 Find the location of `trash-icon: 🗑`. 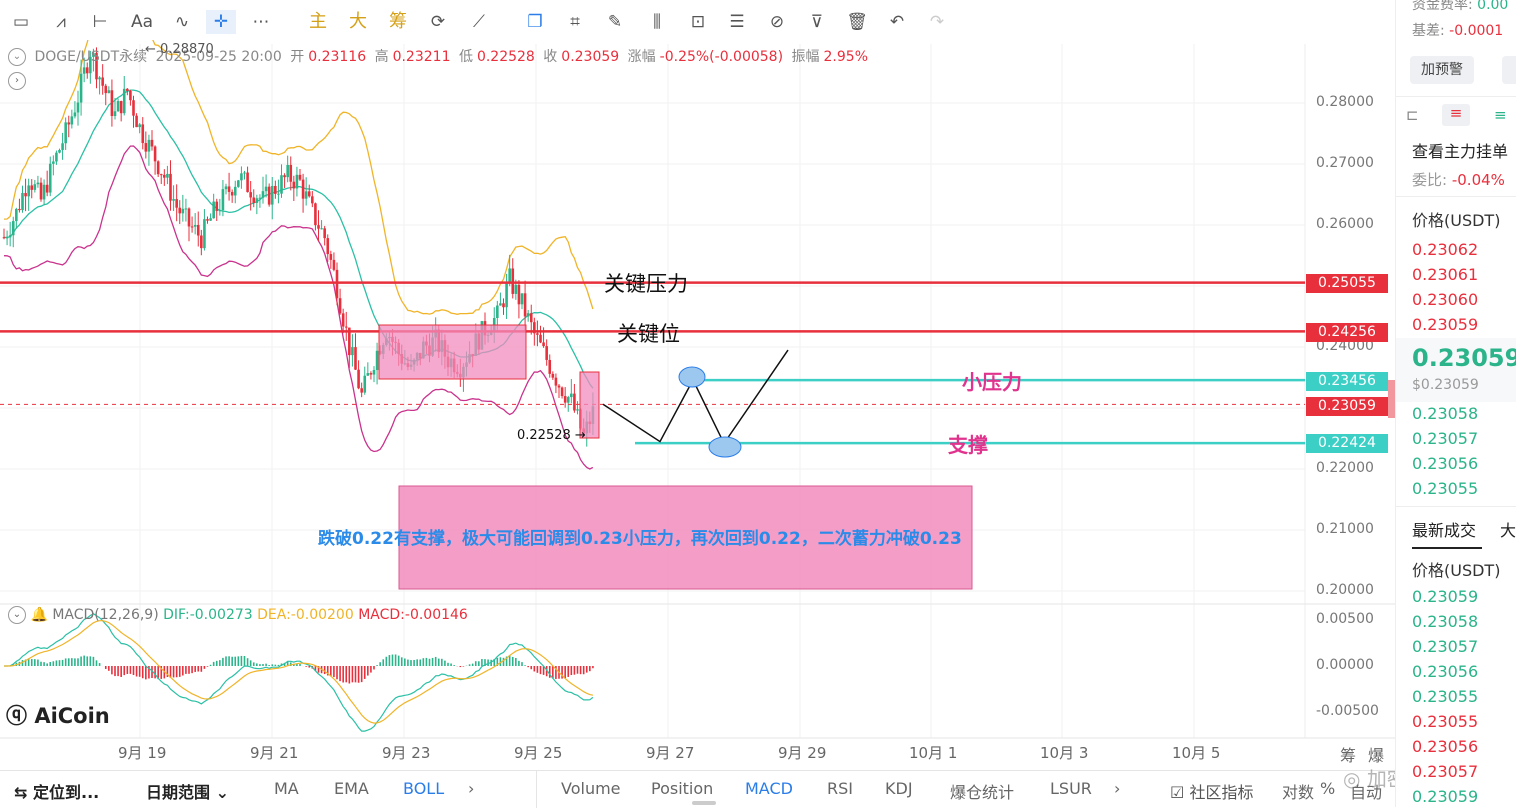

trash-icon: 🗑 is located at coordinates (857, 22).